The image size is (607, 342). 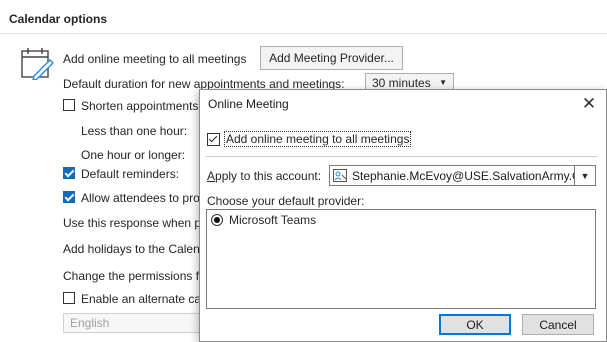 What do you see at coordinates (142, 299) in the screenshot?
I see `alternate-calendar-label: Enable an alternate cal` at bounding box center [142, 299].